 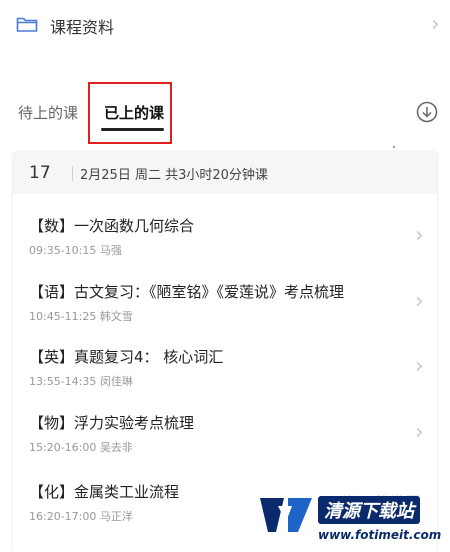 What do you see at coordinates (48, 112) in the screenshot?
I see `tab-upcoming: 待上的课` at bounding box center [48, 112].